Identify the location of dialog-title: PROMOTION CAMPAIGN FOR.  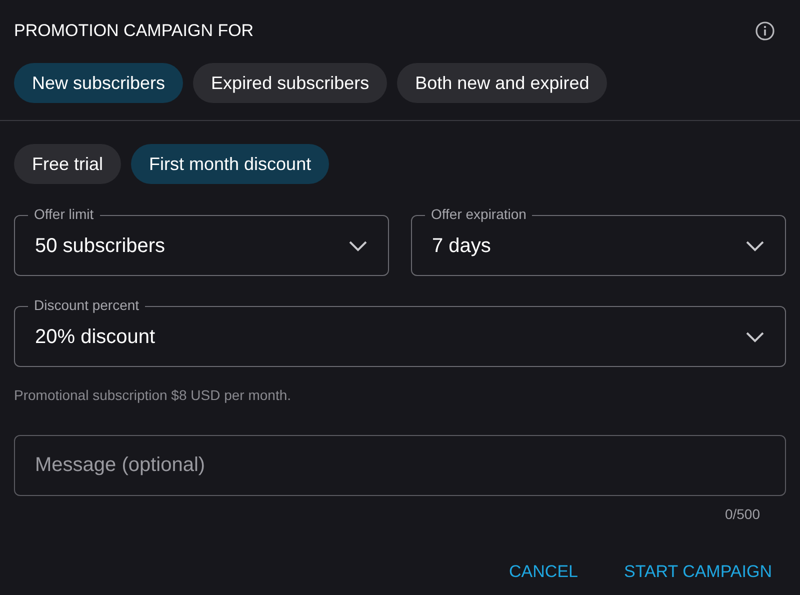
(134, 31).